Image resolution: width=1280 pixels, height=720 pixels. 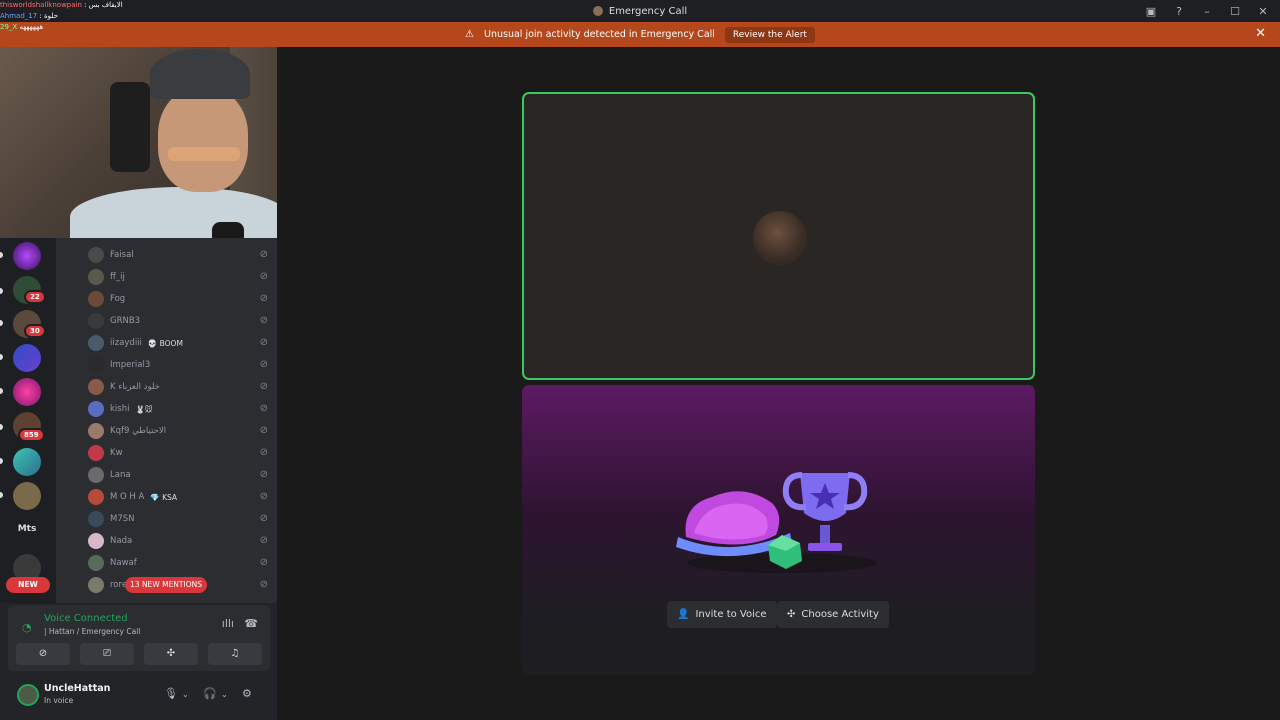 I want to click on maximize-button: ☐, so click(x=1235, y=11).